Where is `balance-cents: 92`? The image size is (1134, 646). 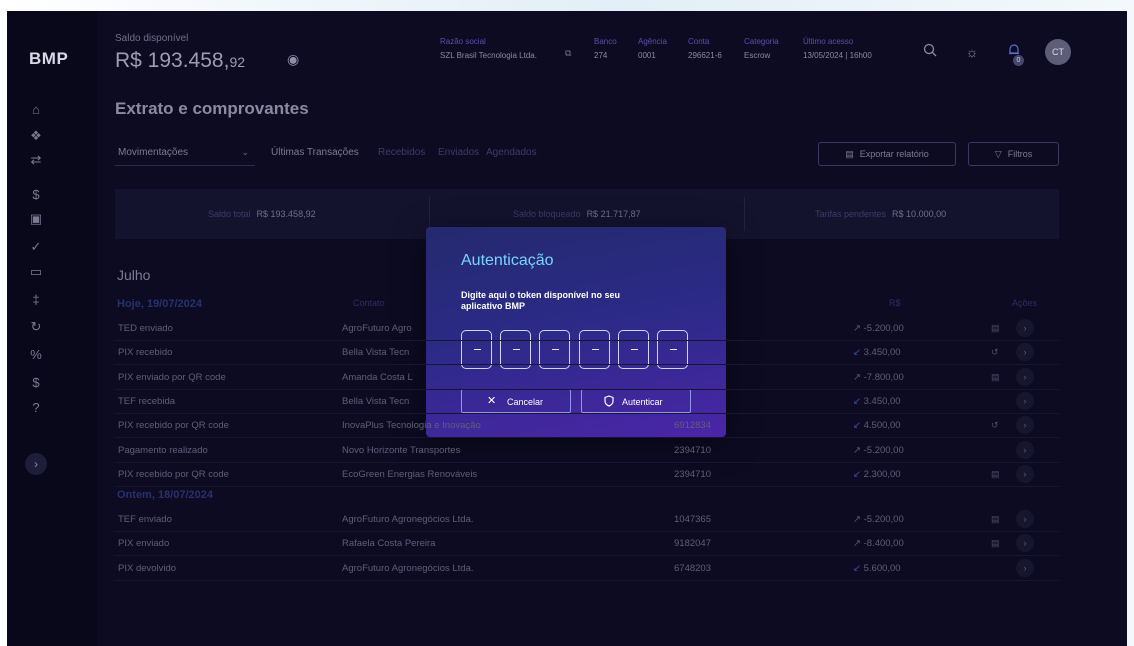
balance-cents: 92 is located at coordinates (237, 62).